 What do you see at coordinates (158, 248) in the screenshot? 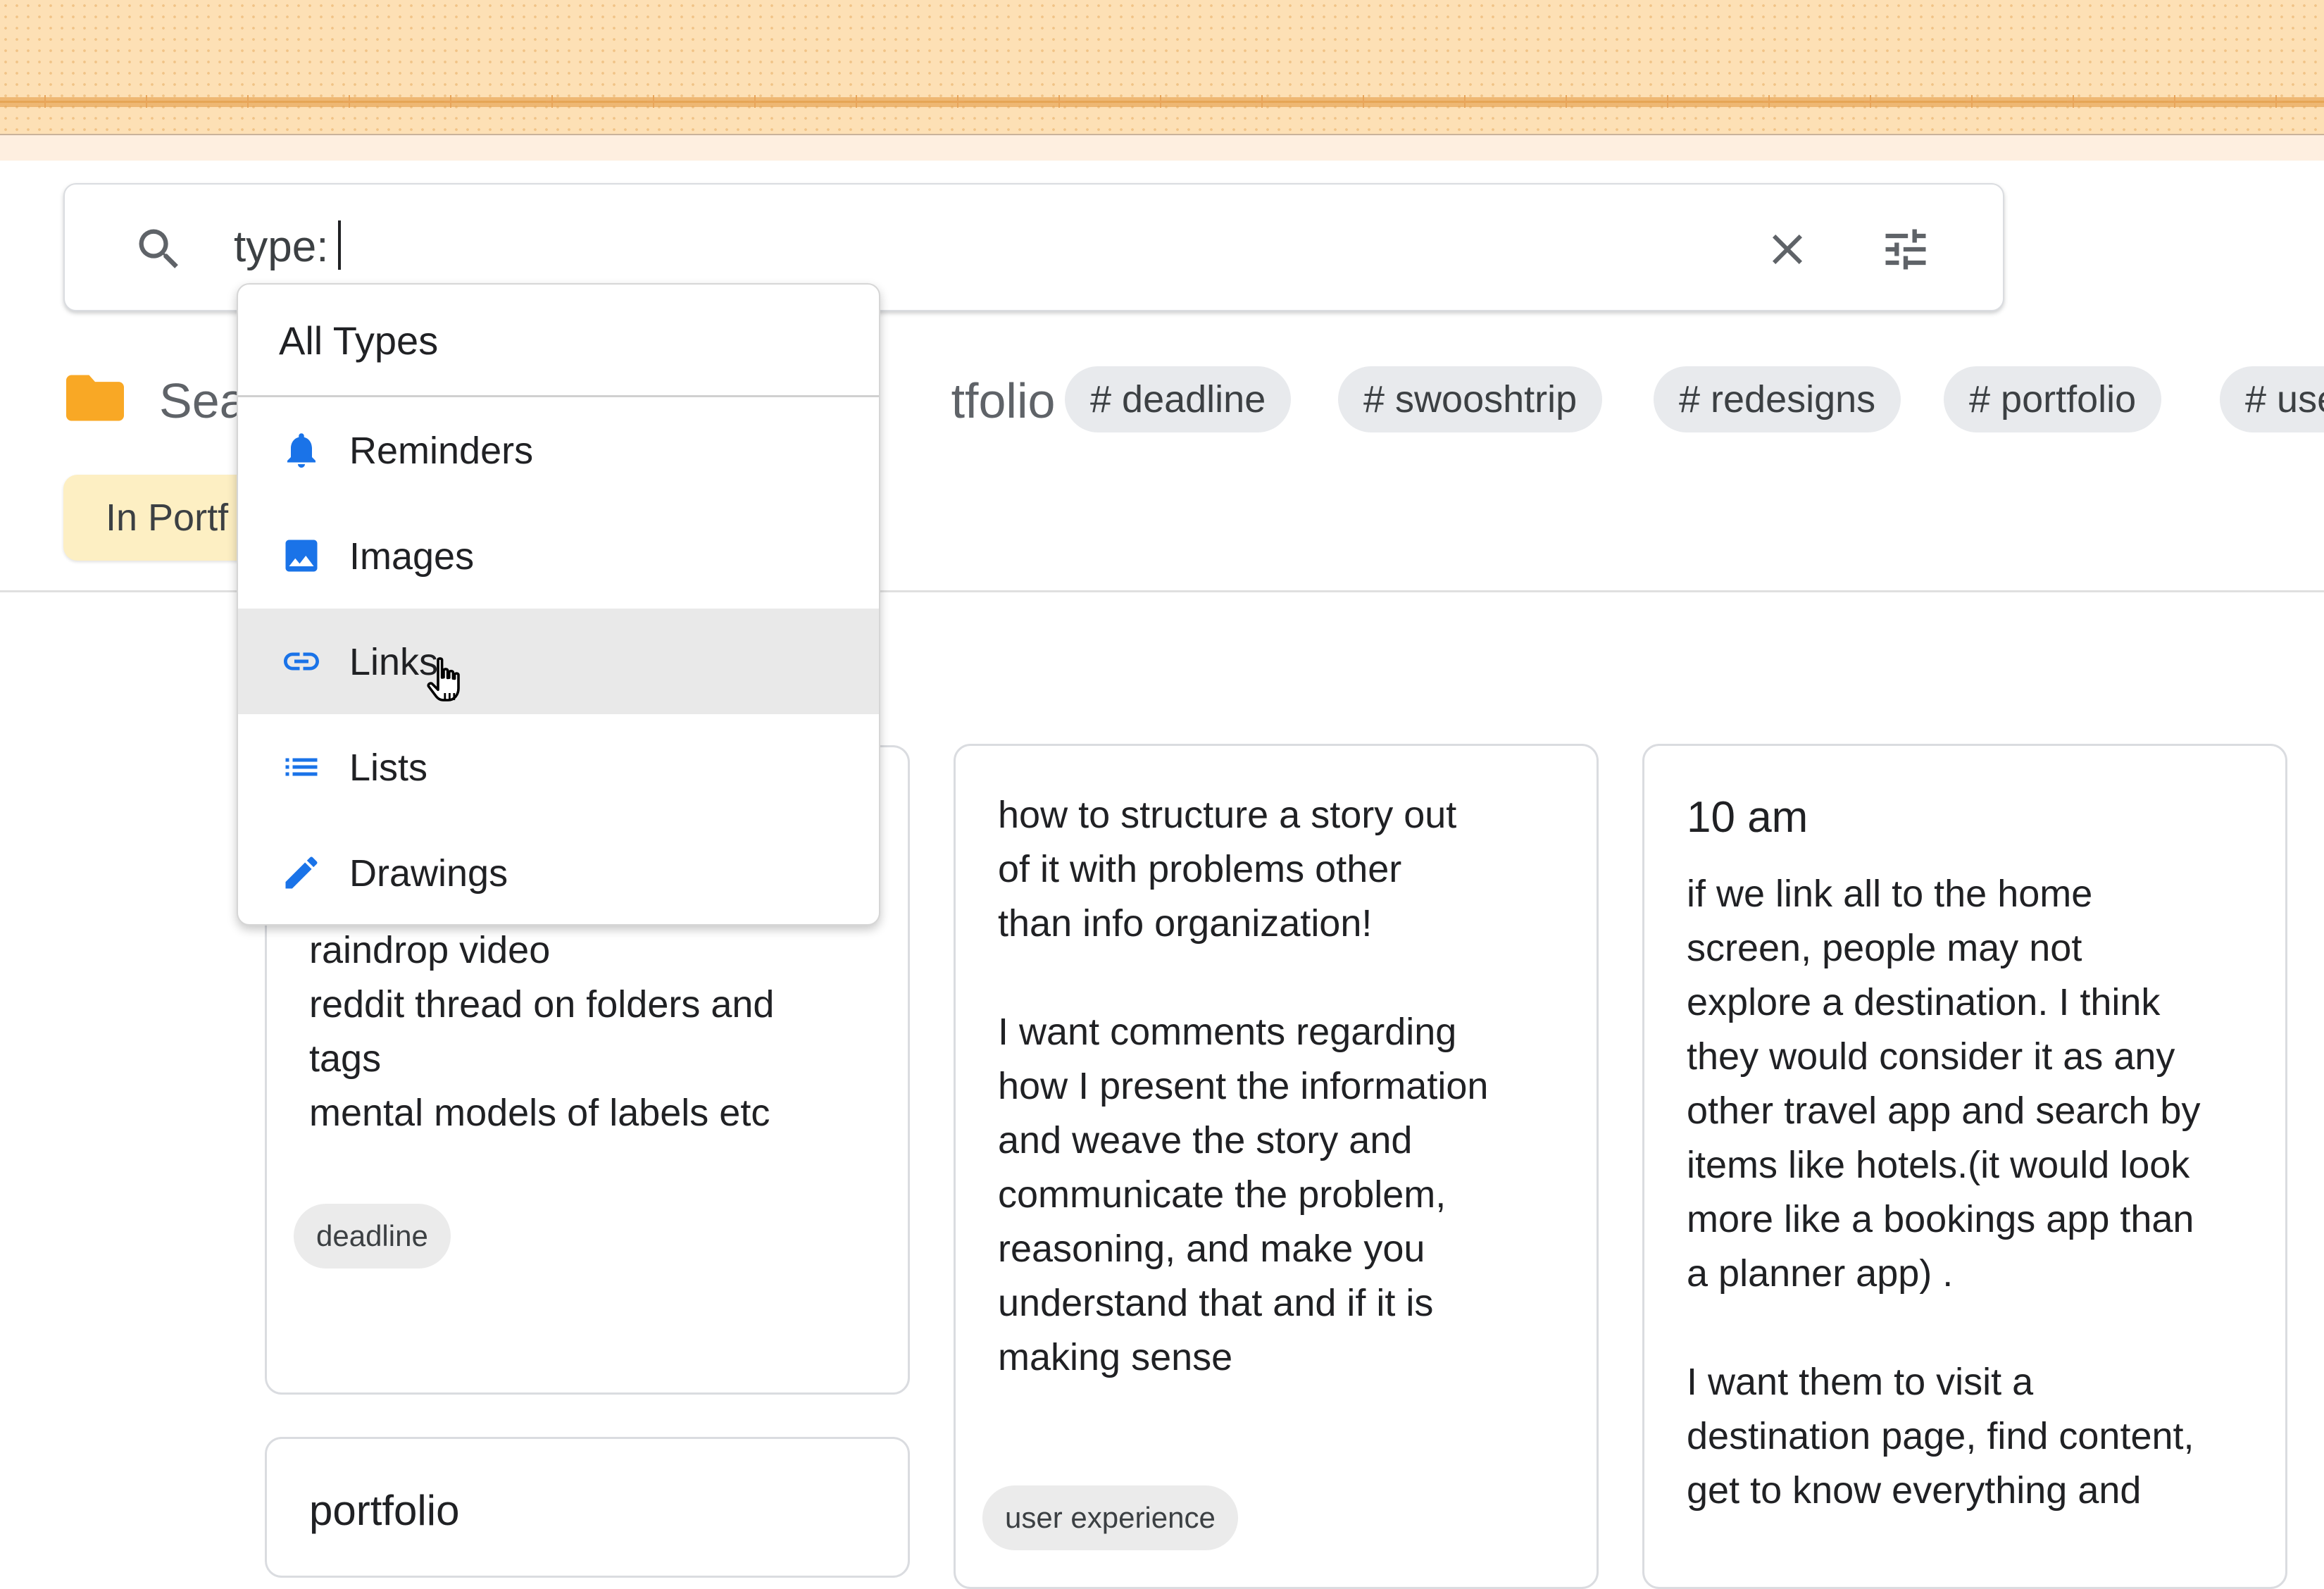
I see `search-icon` at bounding box center [158, 248].